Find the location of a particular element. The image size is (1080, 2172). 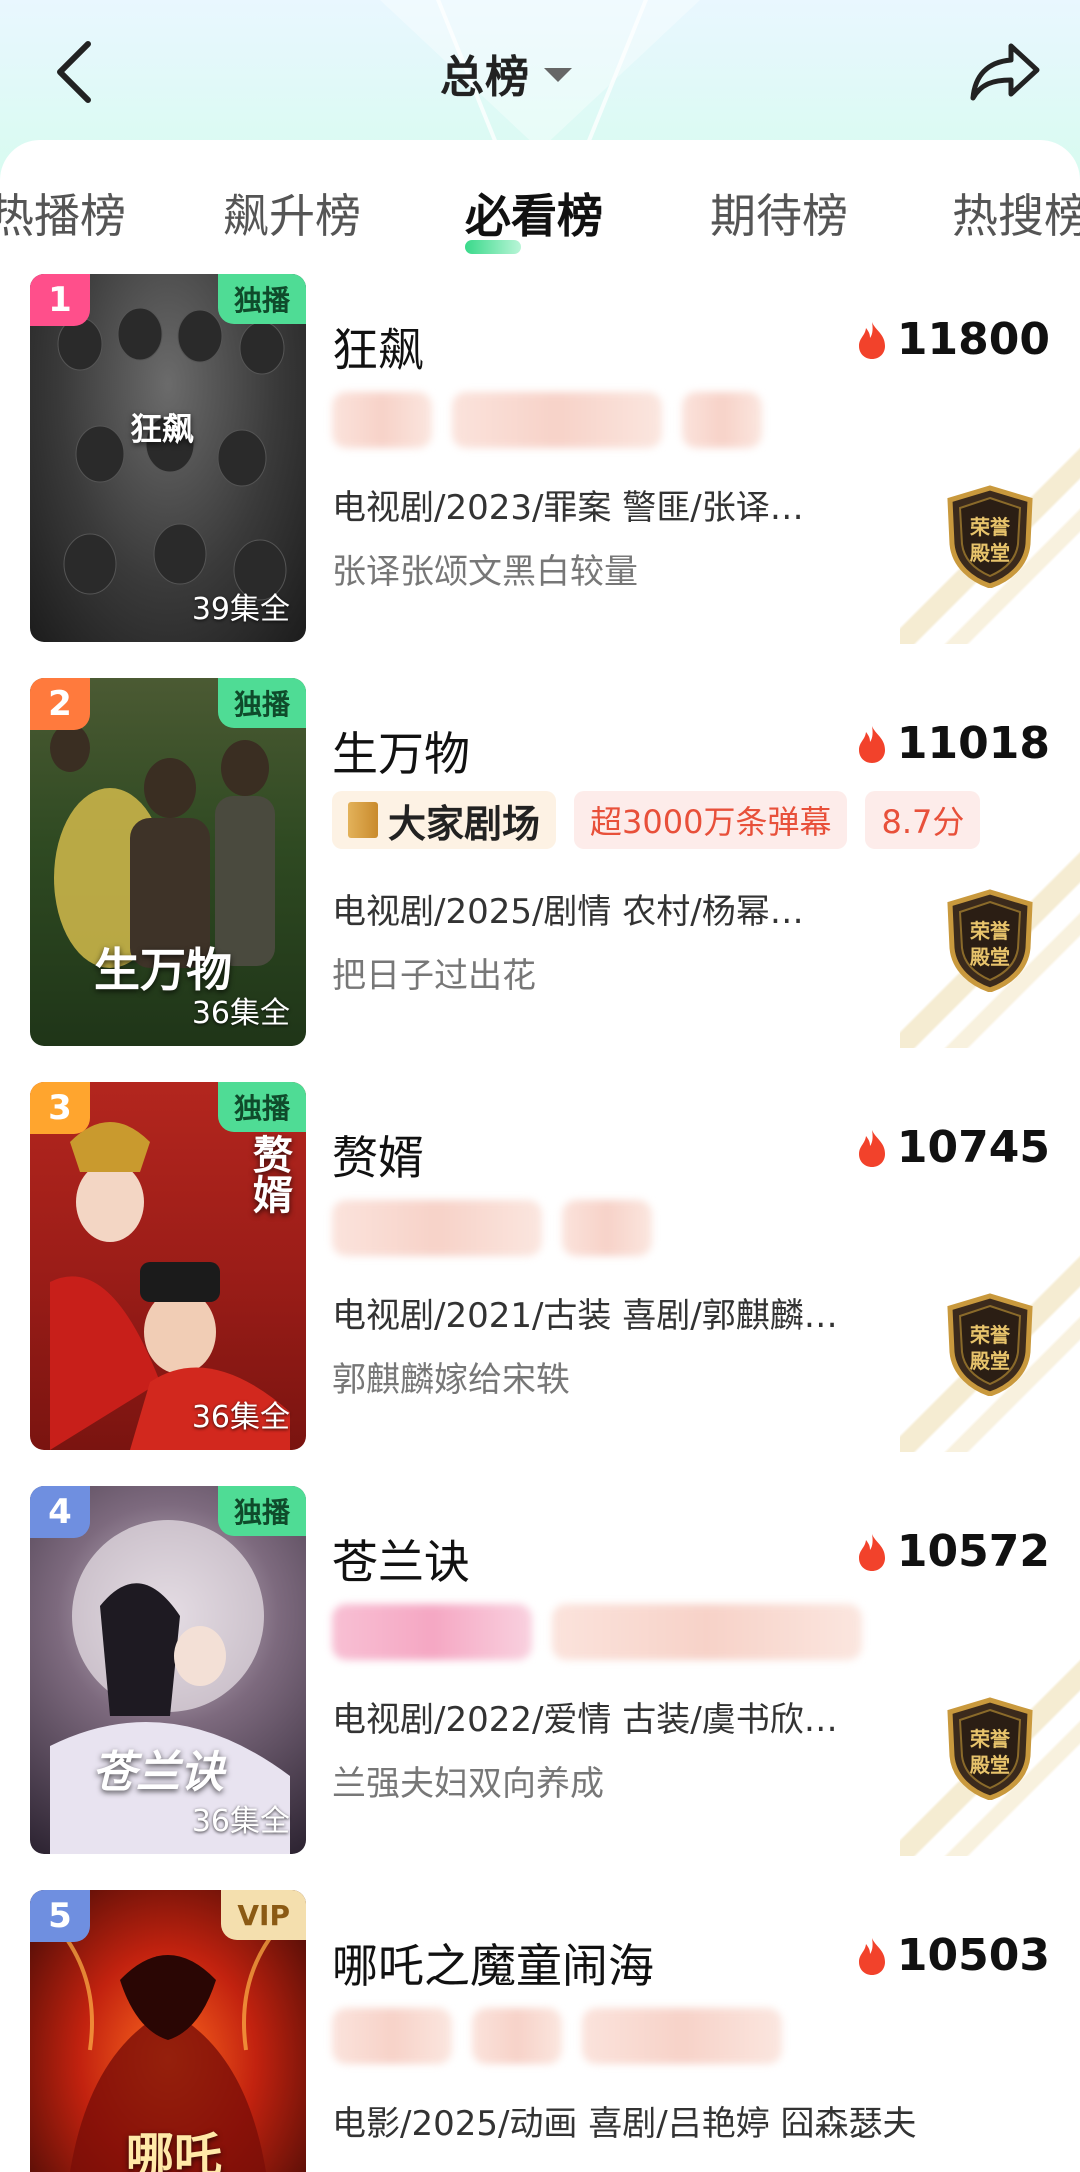

poster: 生万物 2 独播 36集全 is located at coordinates (168, 862).